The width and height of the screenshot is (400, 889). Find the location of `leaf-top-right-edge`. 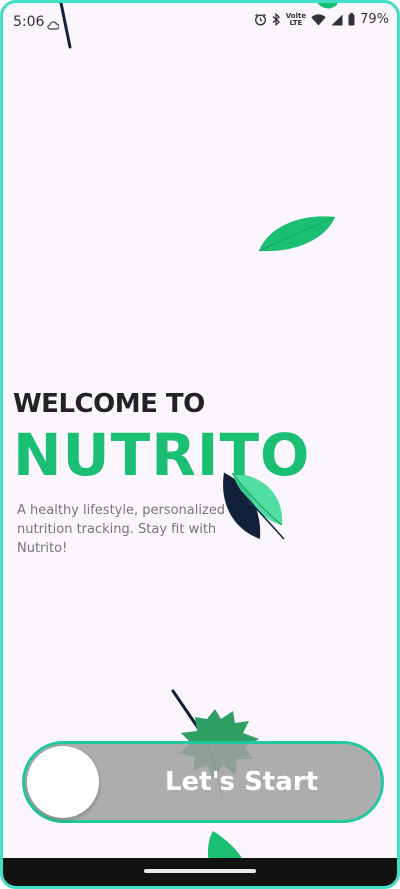

leaf-top-right-edge is located at coordinates (327, 6).